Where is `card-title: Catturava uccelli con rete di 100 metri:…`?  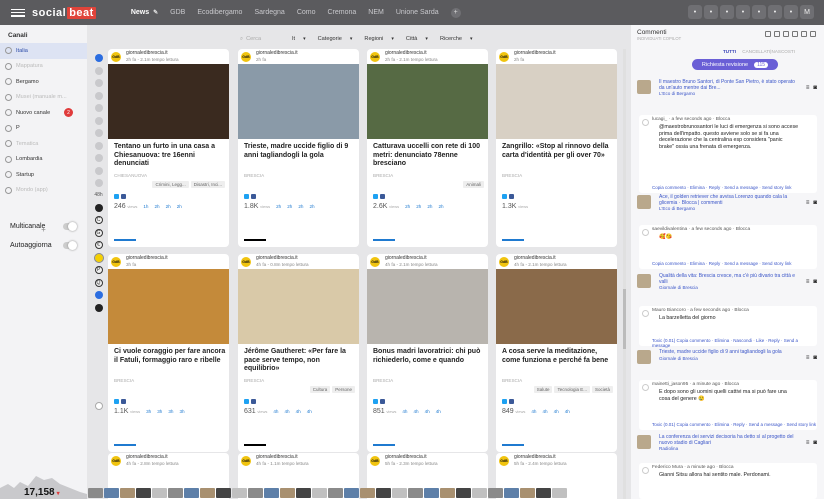 card-title: Catturava uccelli con rete di 100 metri:… is located at coordinates (427, 156).